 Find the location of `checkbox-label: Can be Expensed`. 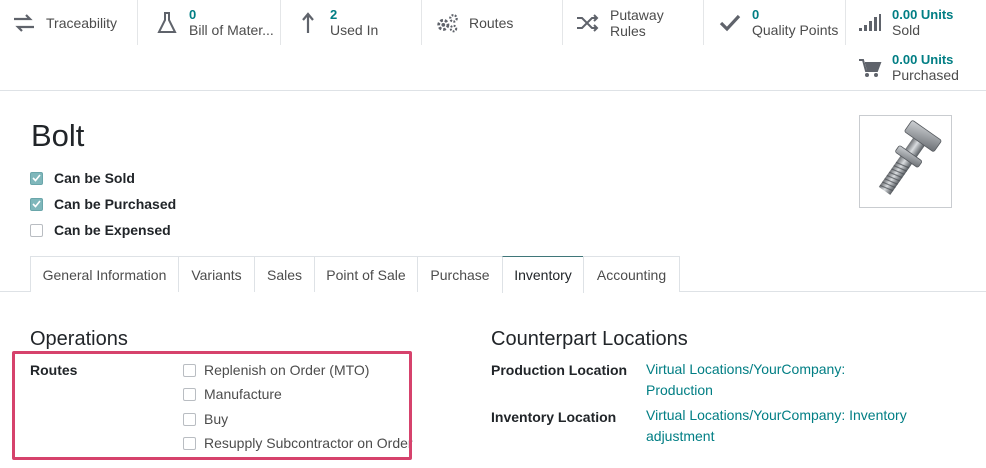

checkbox-label: Can be Expensed is located at coordinates (112, 230).